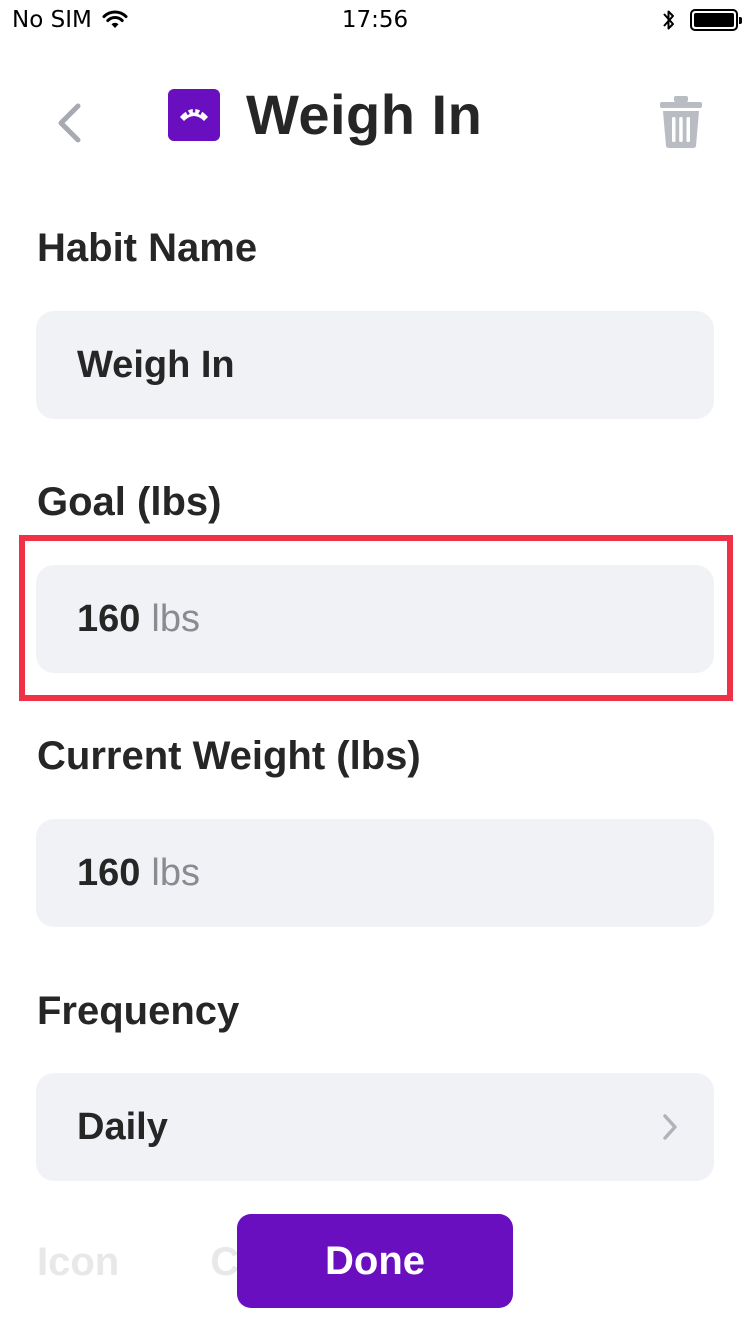  Describe the element at coordinates (375, 1127) in the screenshot. I see `frequency-select: Daily` at that location.